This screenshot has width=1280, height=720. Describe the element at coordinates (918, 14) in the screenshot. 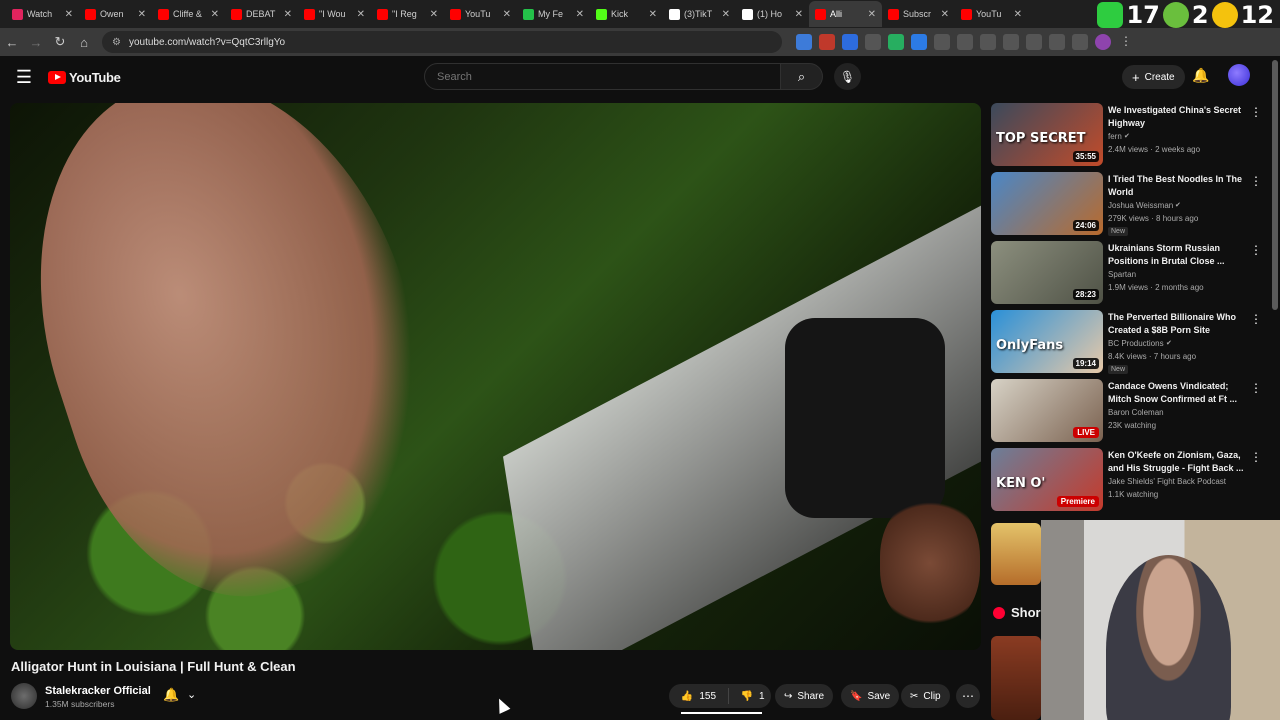

I see `browser-tab: Subscr ✕` at that location.